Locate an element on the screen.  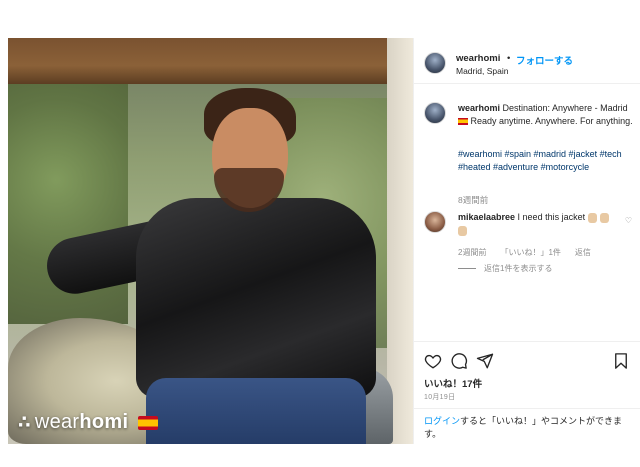
comment-like-heart-icon: ♡ is located at coordinates (628, 220).